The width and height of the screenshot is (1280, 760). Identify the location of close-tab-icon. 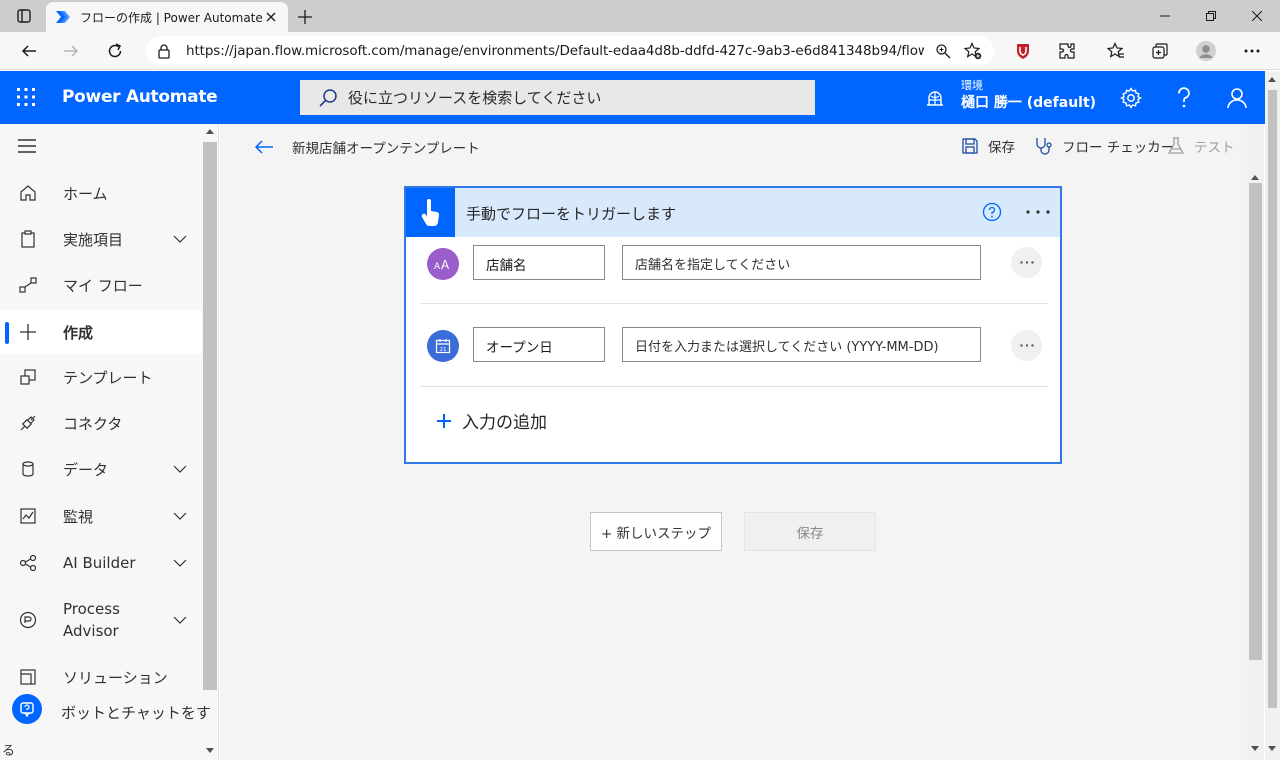
(271, 17).